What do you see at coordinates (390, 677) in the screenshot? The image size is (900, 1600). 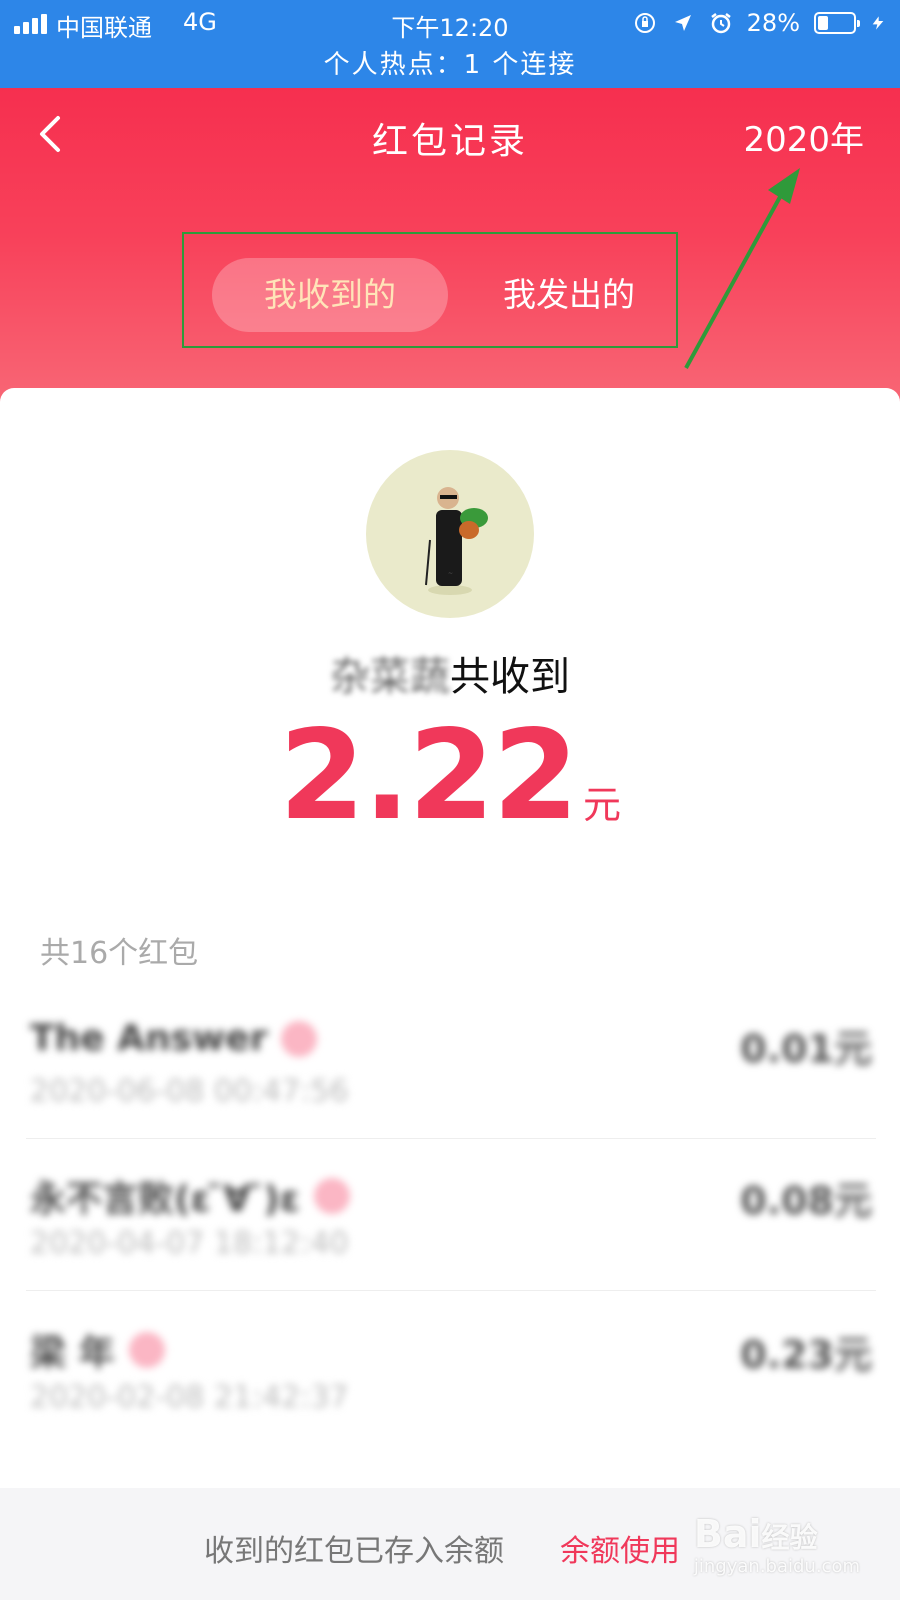 I see `user-name-blurred: 杂菜蔬` at bounding box center [390, 677].